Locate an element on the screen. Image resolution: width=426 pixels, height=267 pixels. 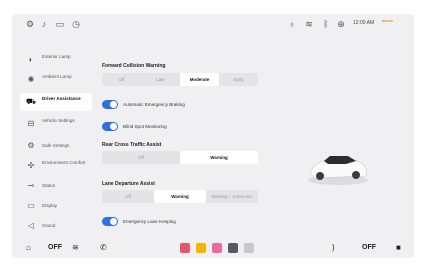
sidebar-item-ambient-lamp: ✺ Ambient Lamp is located at coordinates (56, 80).